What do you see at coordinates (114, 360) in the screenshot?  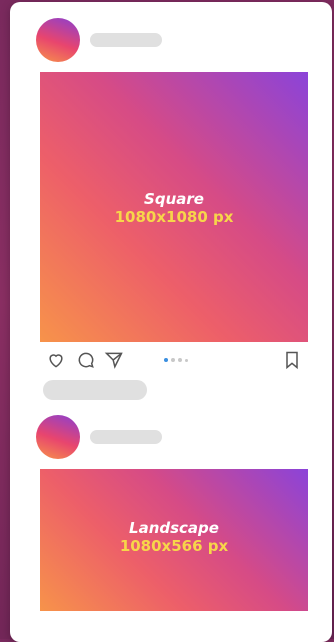 I see `send-icon` at bounding box center [114, 360].